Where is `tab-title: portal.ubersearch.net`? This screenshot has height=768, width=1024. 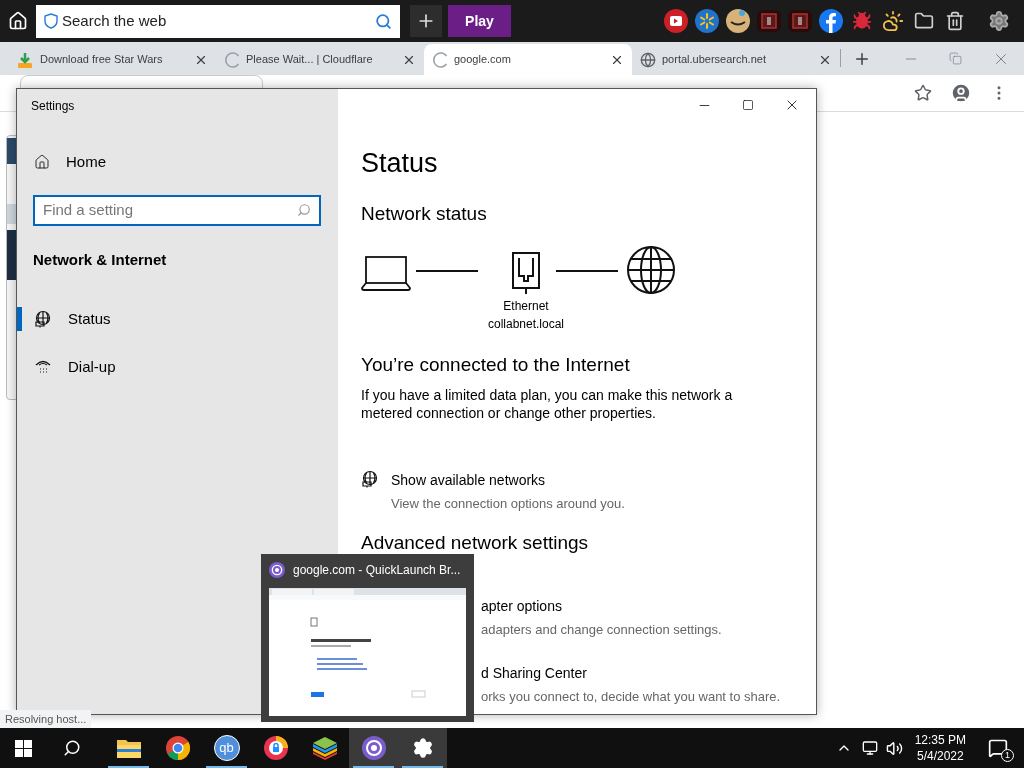 tab-title: portal.ubersearch.net is located at coordinates (714, 60).